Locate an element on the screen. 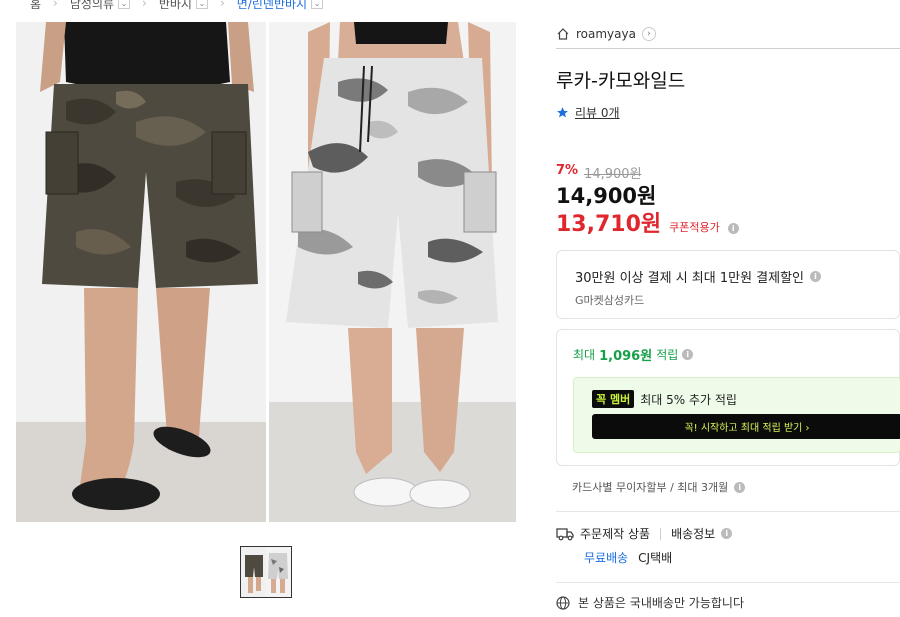 The image size is (900, 617). membership-row: 꼭 멤버 최대 5% 추가 적립 is located at coordinates (664, 399).